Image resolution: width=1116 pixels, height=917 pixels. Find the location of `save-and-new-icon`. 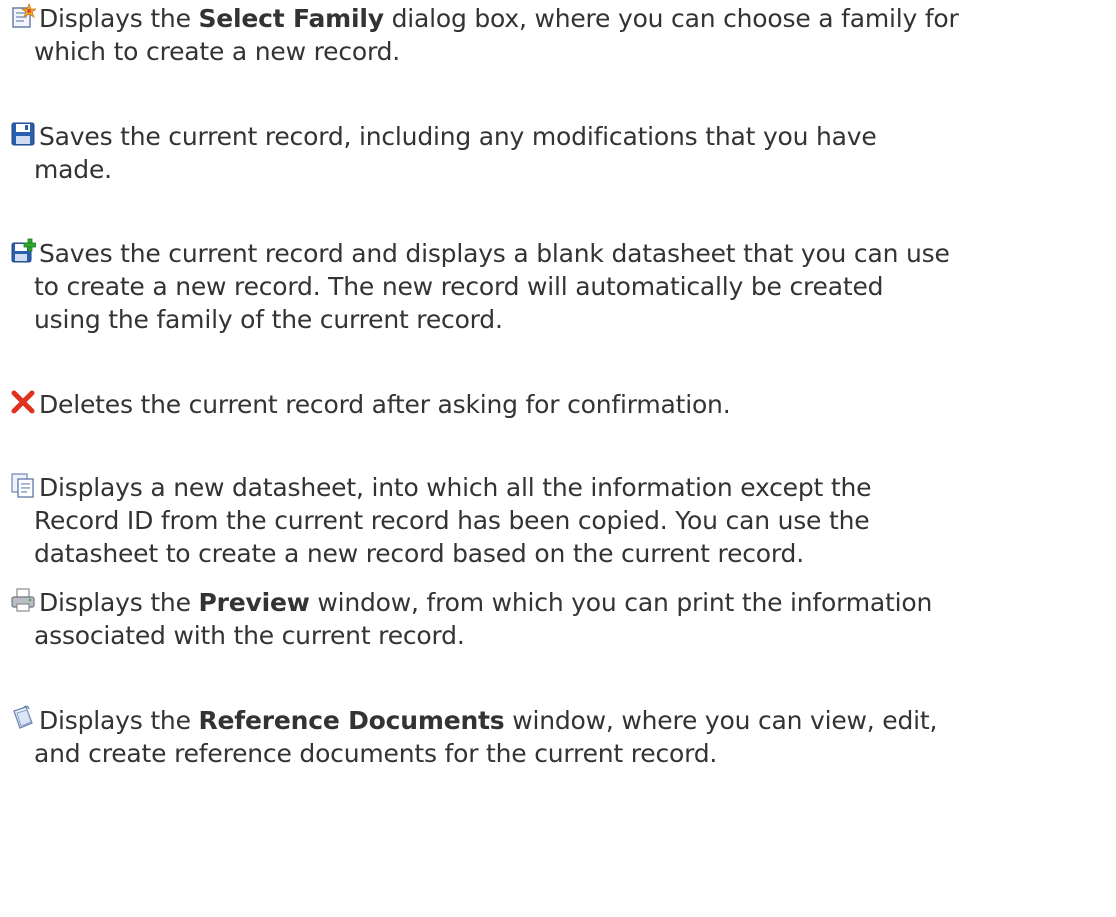

save-and-new-icon is located at coordinates (23, 251).